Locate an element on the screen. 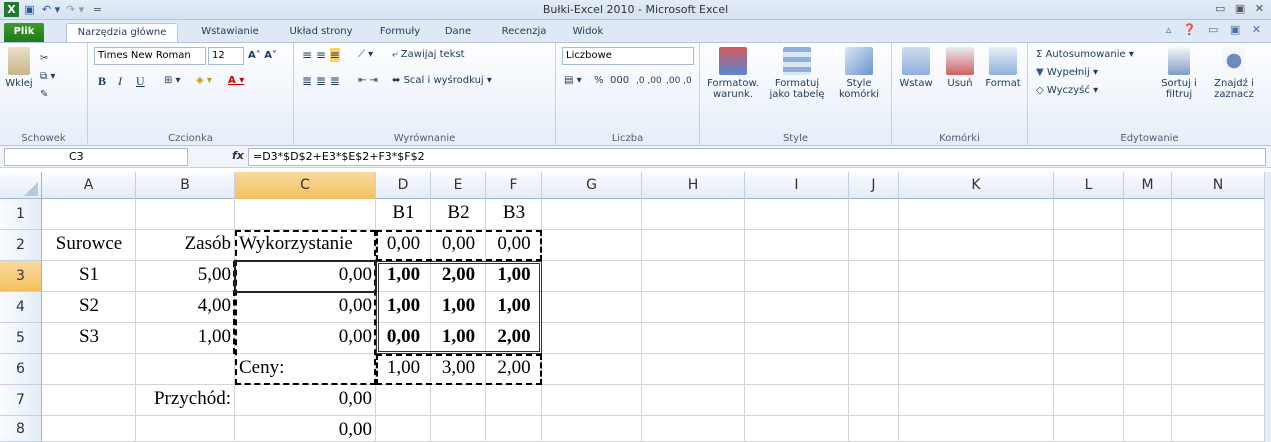 Image resolution: width=1271 pixels, height=442 pixels. column-header-l: L is located at coordinates (1089, 185).